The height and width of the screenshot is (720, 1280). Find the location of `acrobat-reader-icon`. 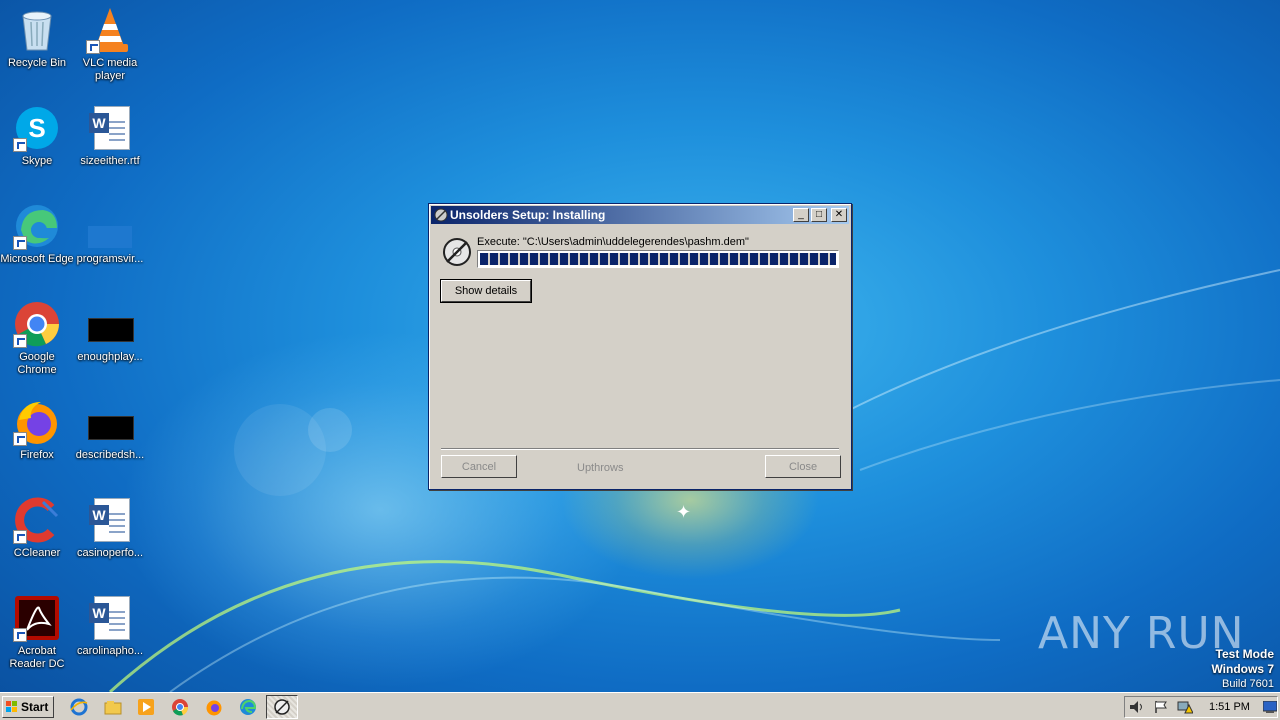

acrobat-reader-icon is located at coordinates (37, 618).